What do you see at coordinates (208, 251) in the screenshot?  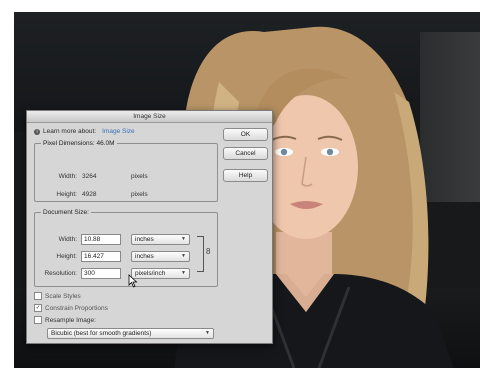 I see `chain-link-icon: 8` at bounding box center [208, 251].